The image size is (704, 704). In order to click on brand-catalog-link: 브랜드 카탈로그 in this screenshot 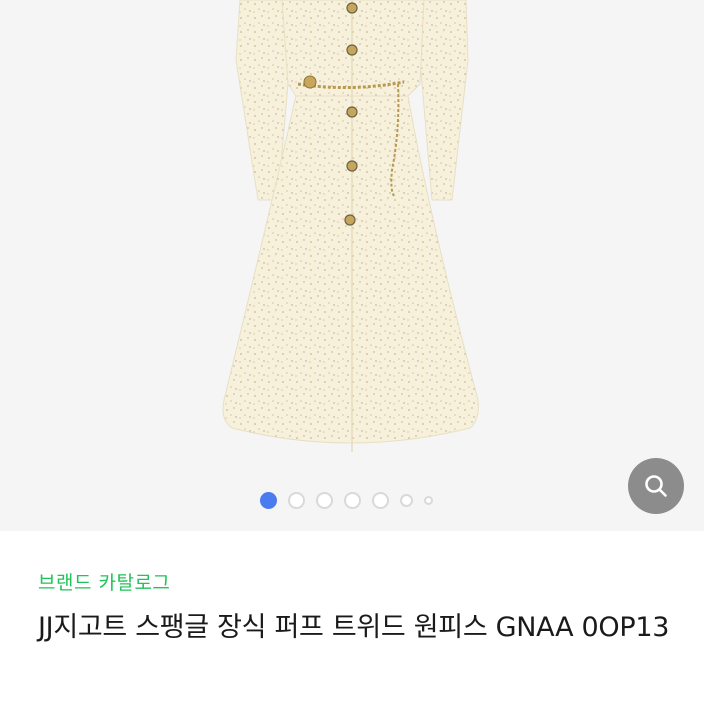, I will do `click(104, 581)`.